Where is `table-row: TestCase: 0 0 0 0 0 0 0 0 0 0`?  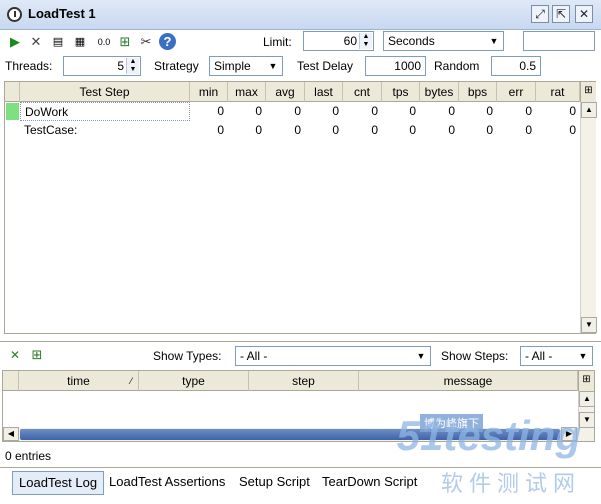 table-row: TestCase: 0 0 0 0 0 0 0 0 0 0 is located at coordinates (292, 130).